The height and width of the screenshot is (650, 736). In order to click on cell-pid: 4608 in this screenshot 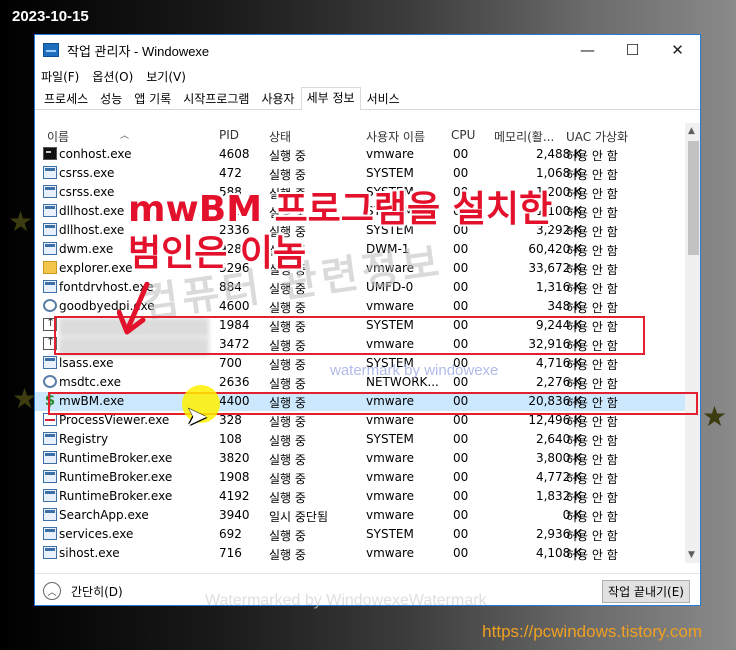, I will do `click(234, 154)`.